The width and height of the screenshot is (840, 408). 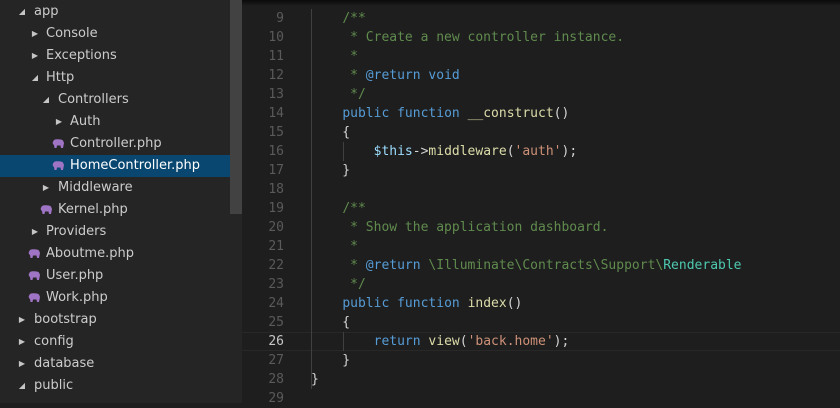 I want to click on line-number: 24, so click(x=276, y=303).